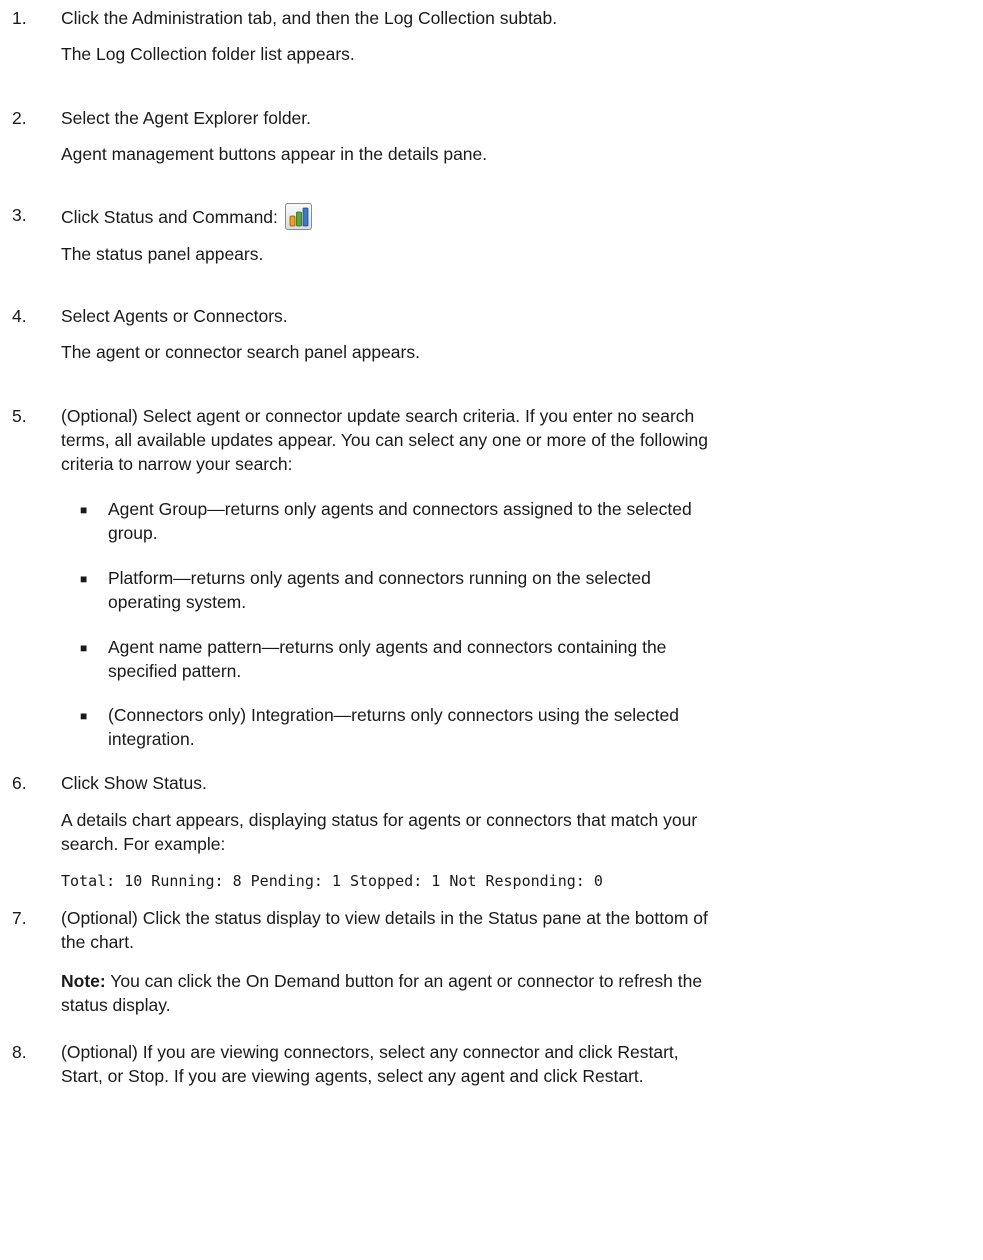 This screenshot has height=1260, width=983. What do you see at coordinates (151, 739) in the screenshot?
I see `list-item-line: integration.` at bounding box center [151, 739].